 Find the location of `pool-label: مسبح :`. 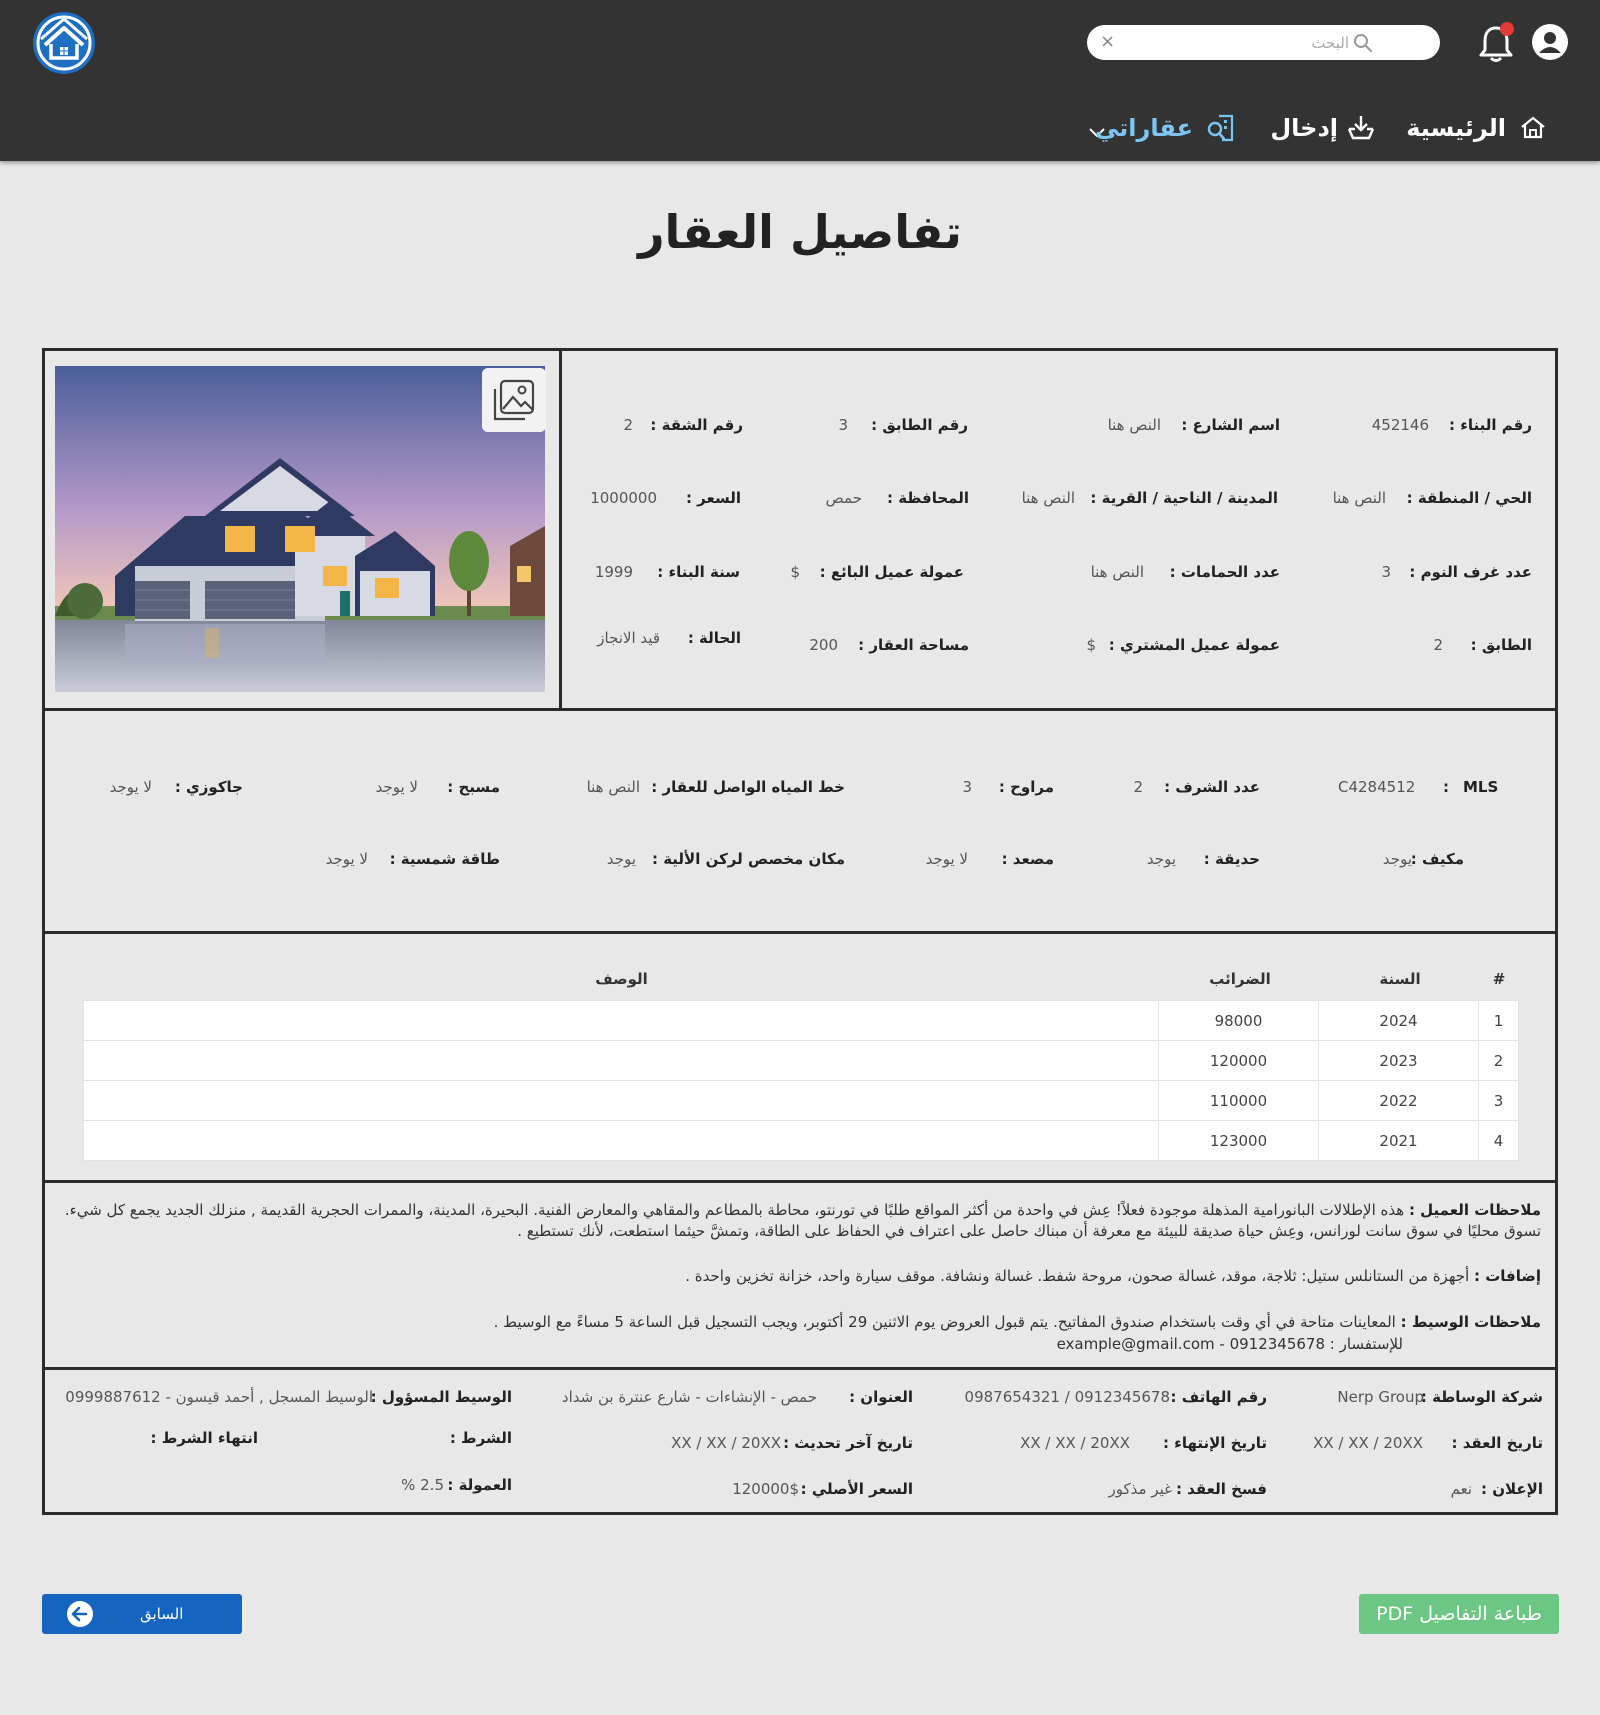

pool-label: مسبح : is located at coordinates (473, 787).